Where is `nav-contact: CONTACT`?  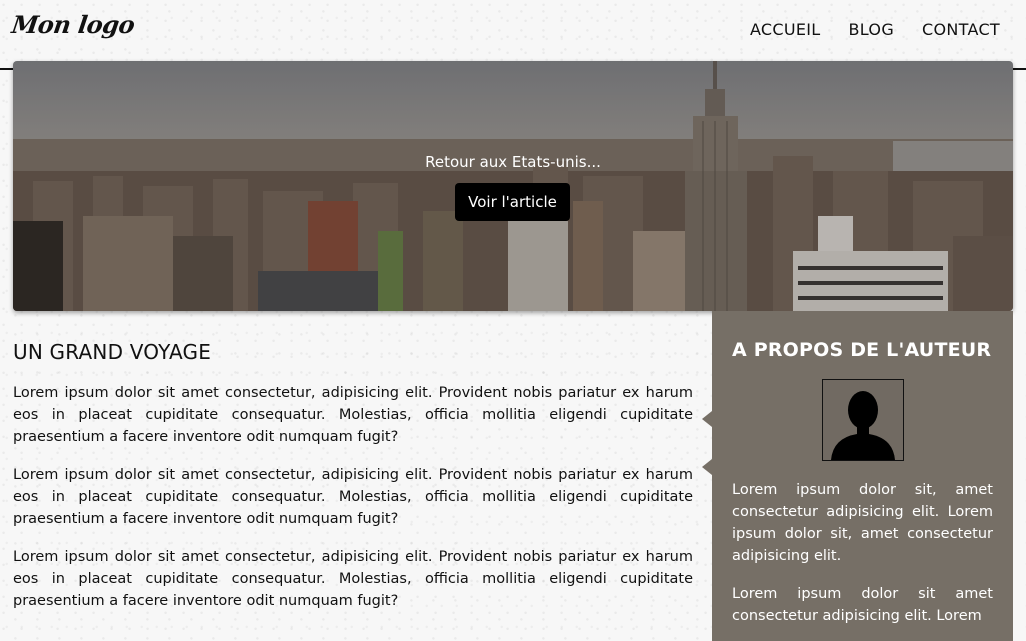
nav-contact: CONTACT is located at coordinates (961, 29).